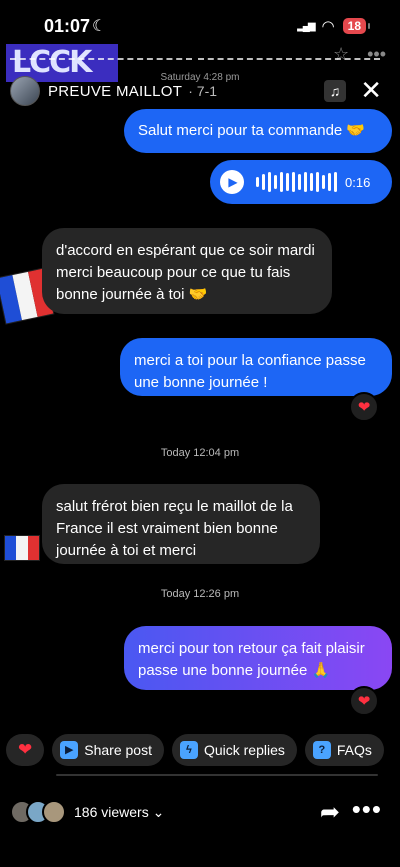 Image resolution: width=400 pixels, height=867 pixels. I want to click on faqs-label: FAQs, so click(354, 750).